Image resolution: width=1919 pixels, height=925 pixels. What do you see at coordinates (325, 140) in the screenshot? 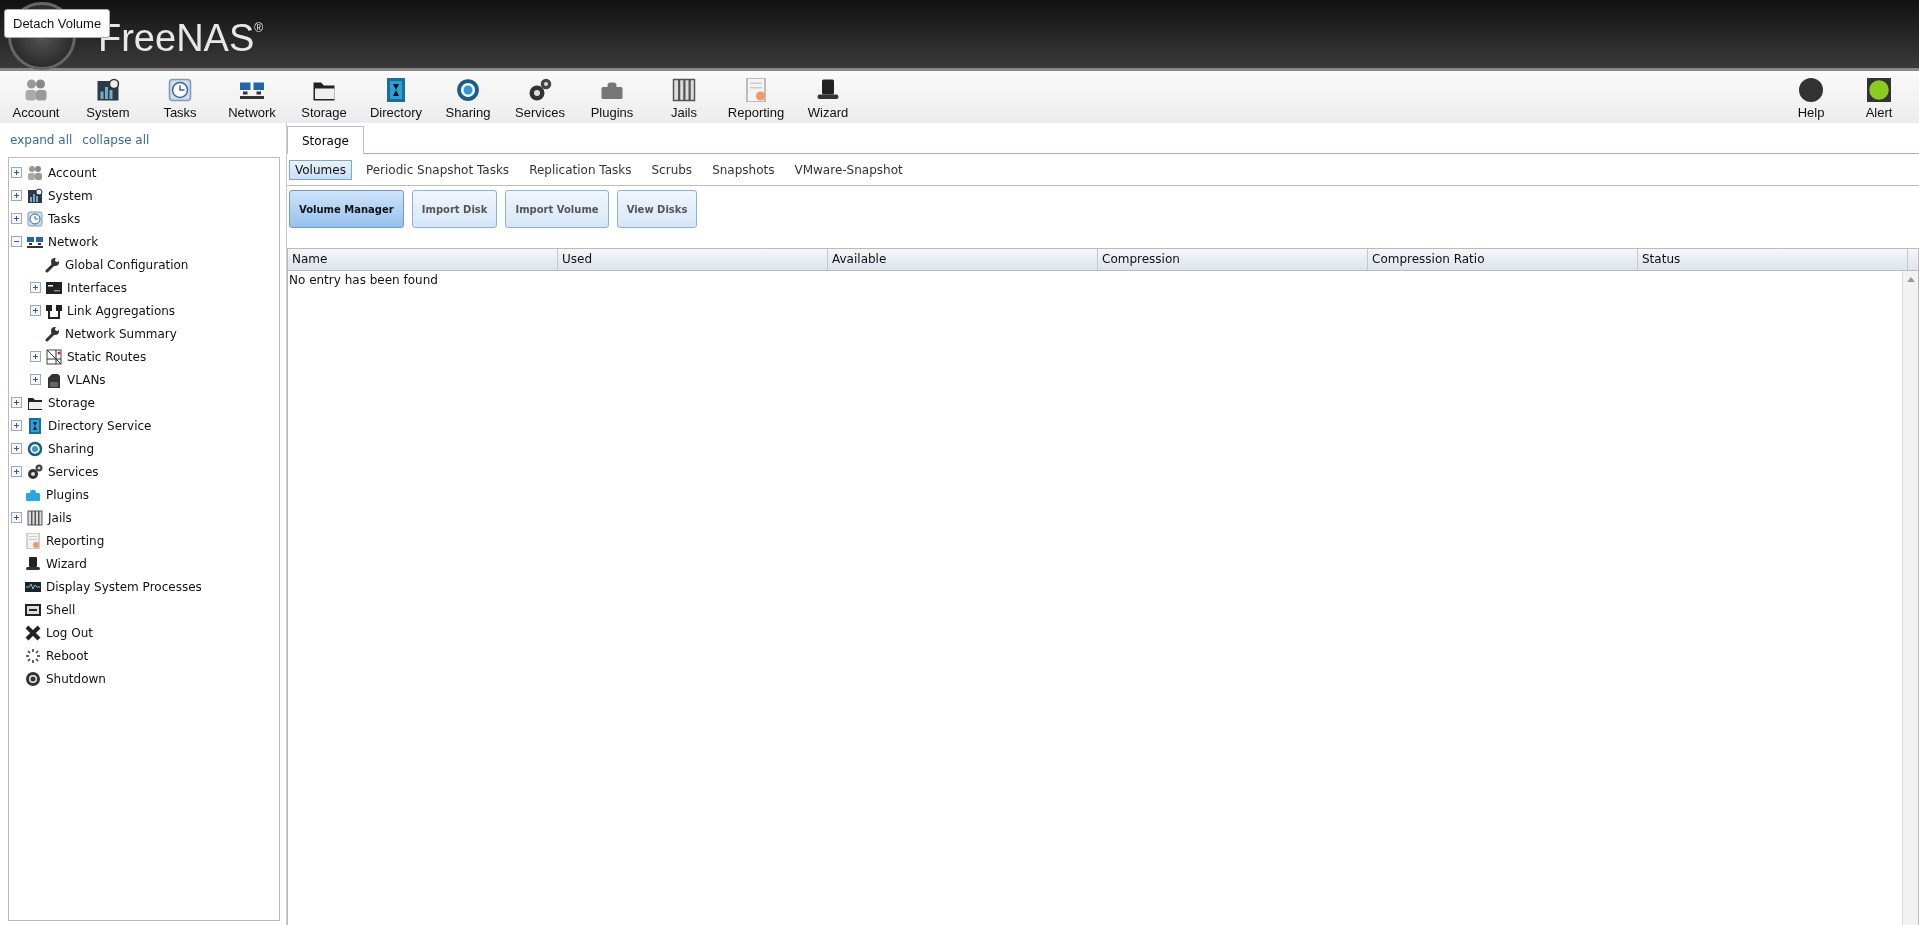
I see `tab: Storage` at bounding box center [325, 140].